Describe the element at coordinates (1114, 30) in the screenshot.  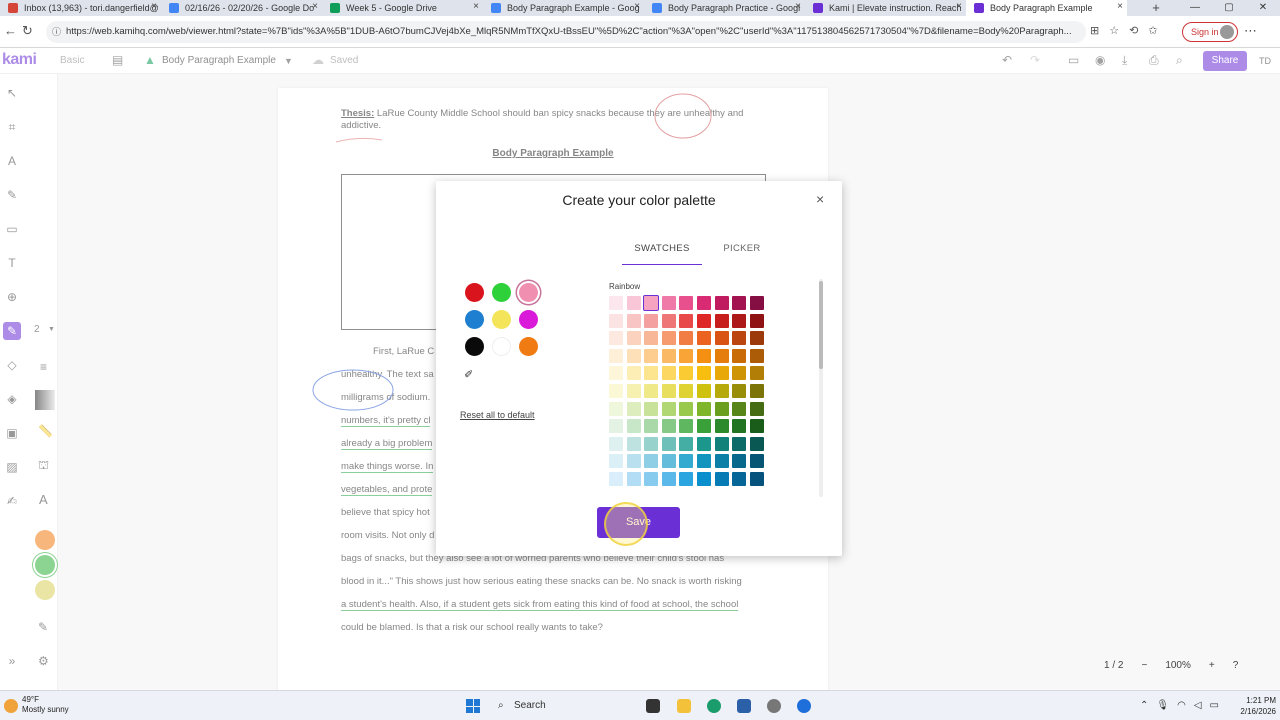
I see `bookmark-star-icon: ☆` at that location.